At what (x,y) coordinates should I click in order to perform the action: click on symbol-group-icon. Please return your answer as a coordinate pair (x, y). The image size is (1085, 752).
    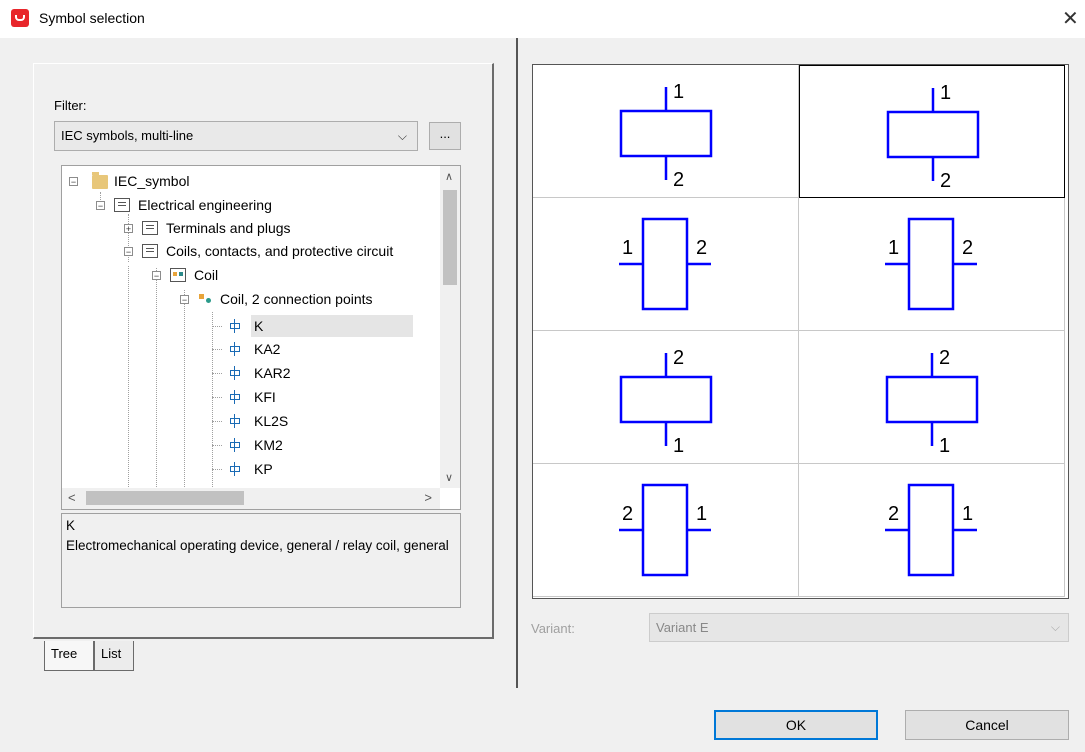
    Looking at the image, I should click on (206, 299).